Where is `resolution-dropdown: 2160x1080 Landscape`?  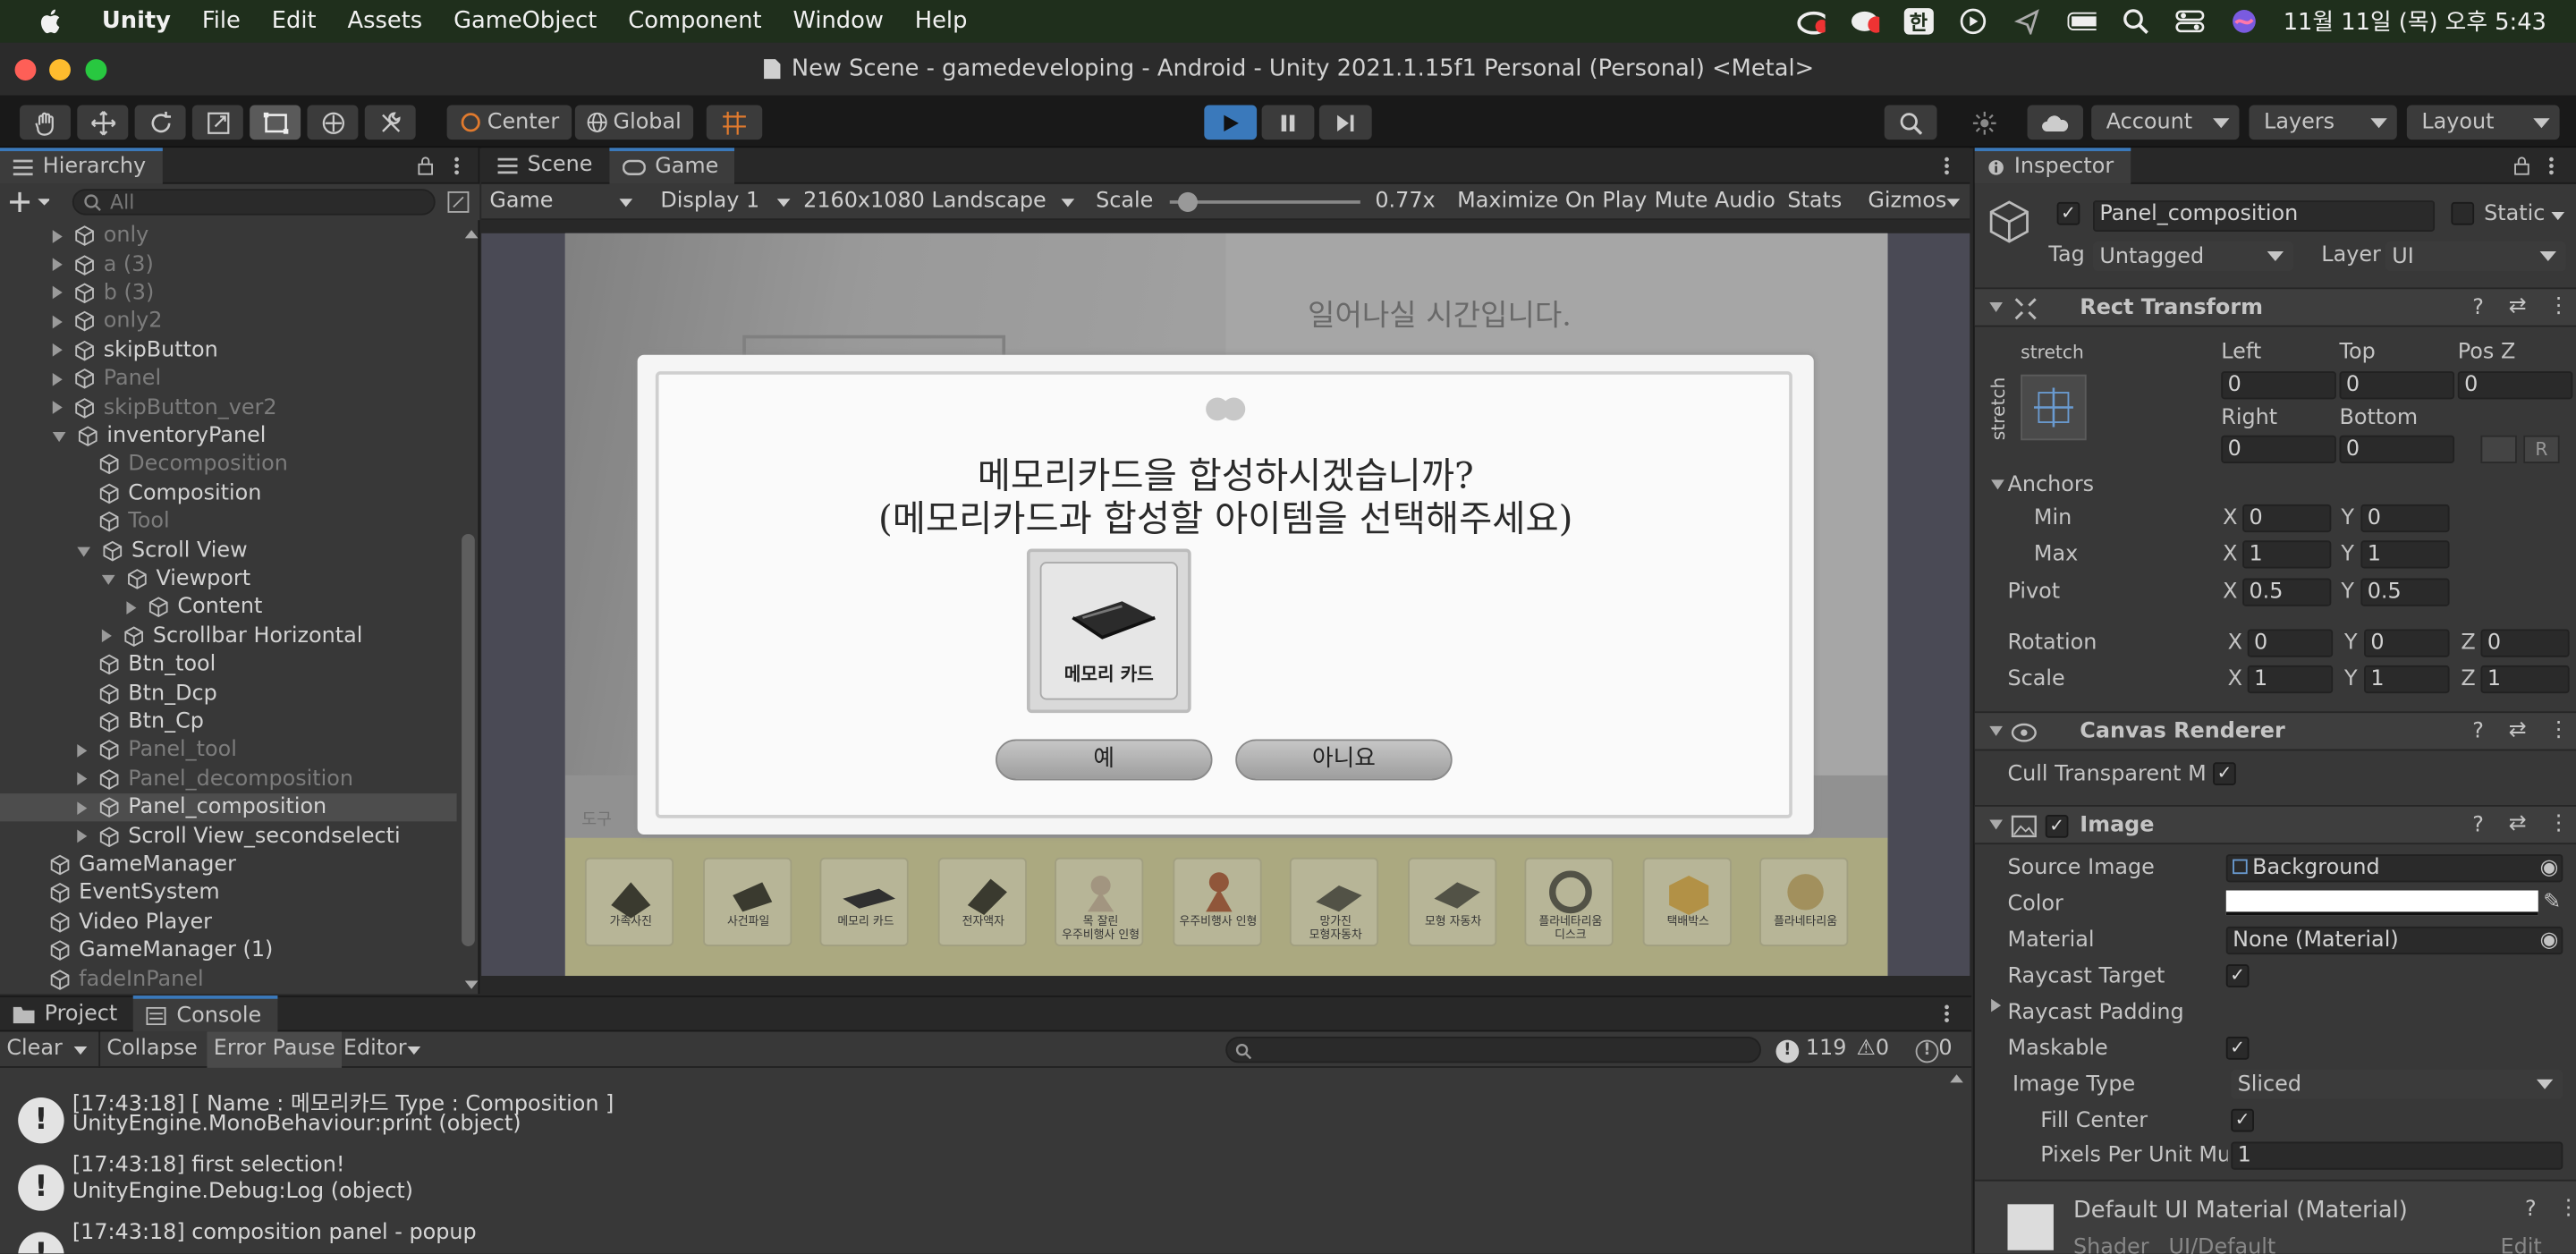
resolution-dropdown: 2160x1080 Landscape is located at coordinates (938, 202).